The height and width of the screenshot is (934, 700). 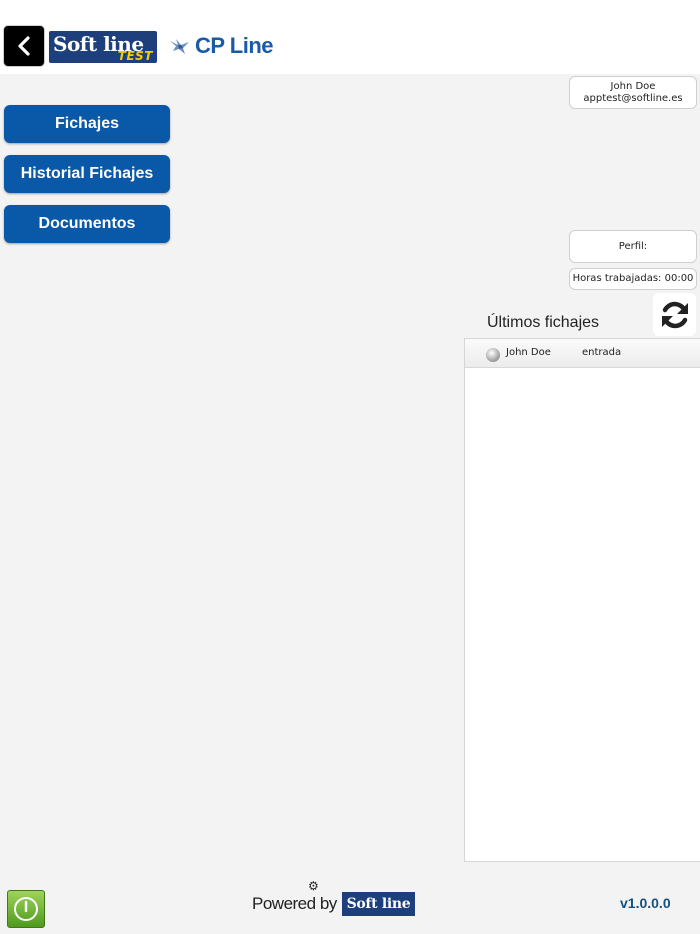 I want to click on list-item: John Doe entrada, so click(x=582, y=353).